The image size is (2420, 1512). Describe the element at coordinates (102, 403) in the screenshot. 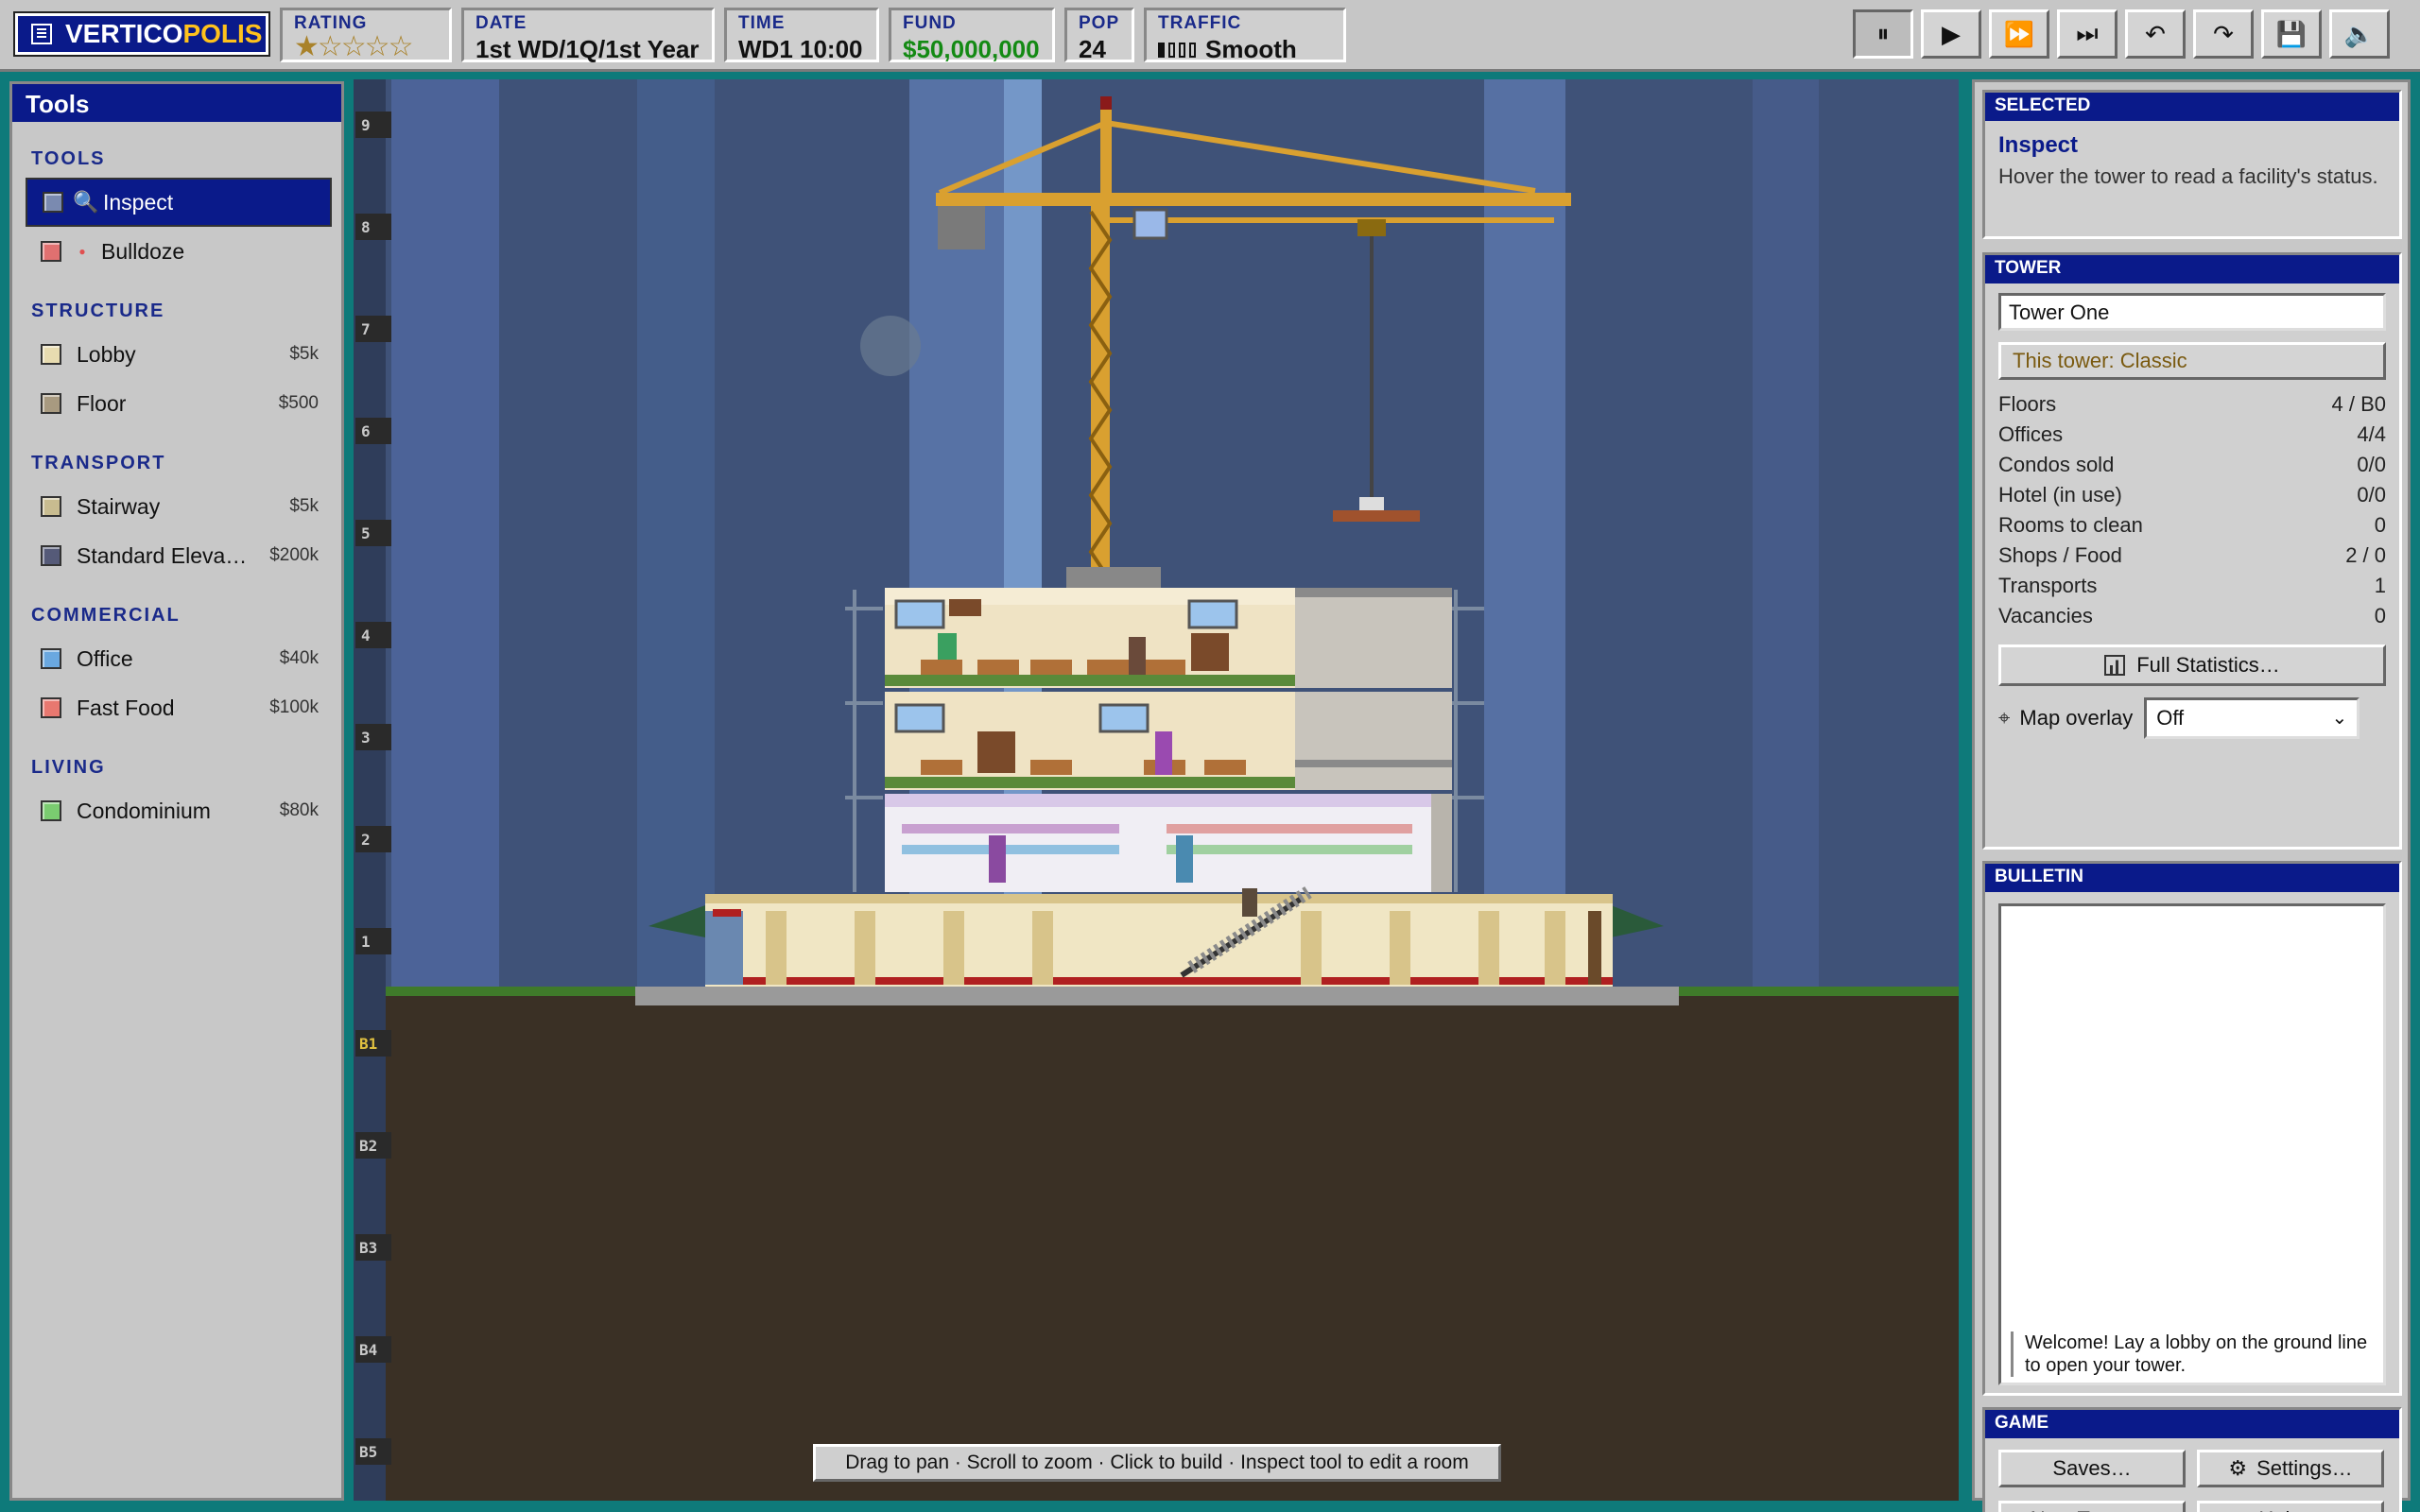

I see `tool-label: Floor` at that location.